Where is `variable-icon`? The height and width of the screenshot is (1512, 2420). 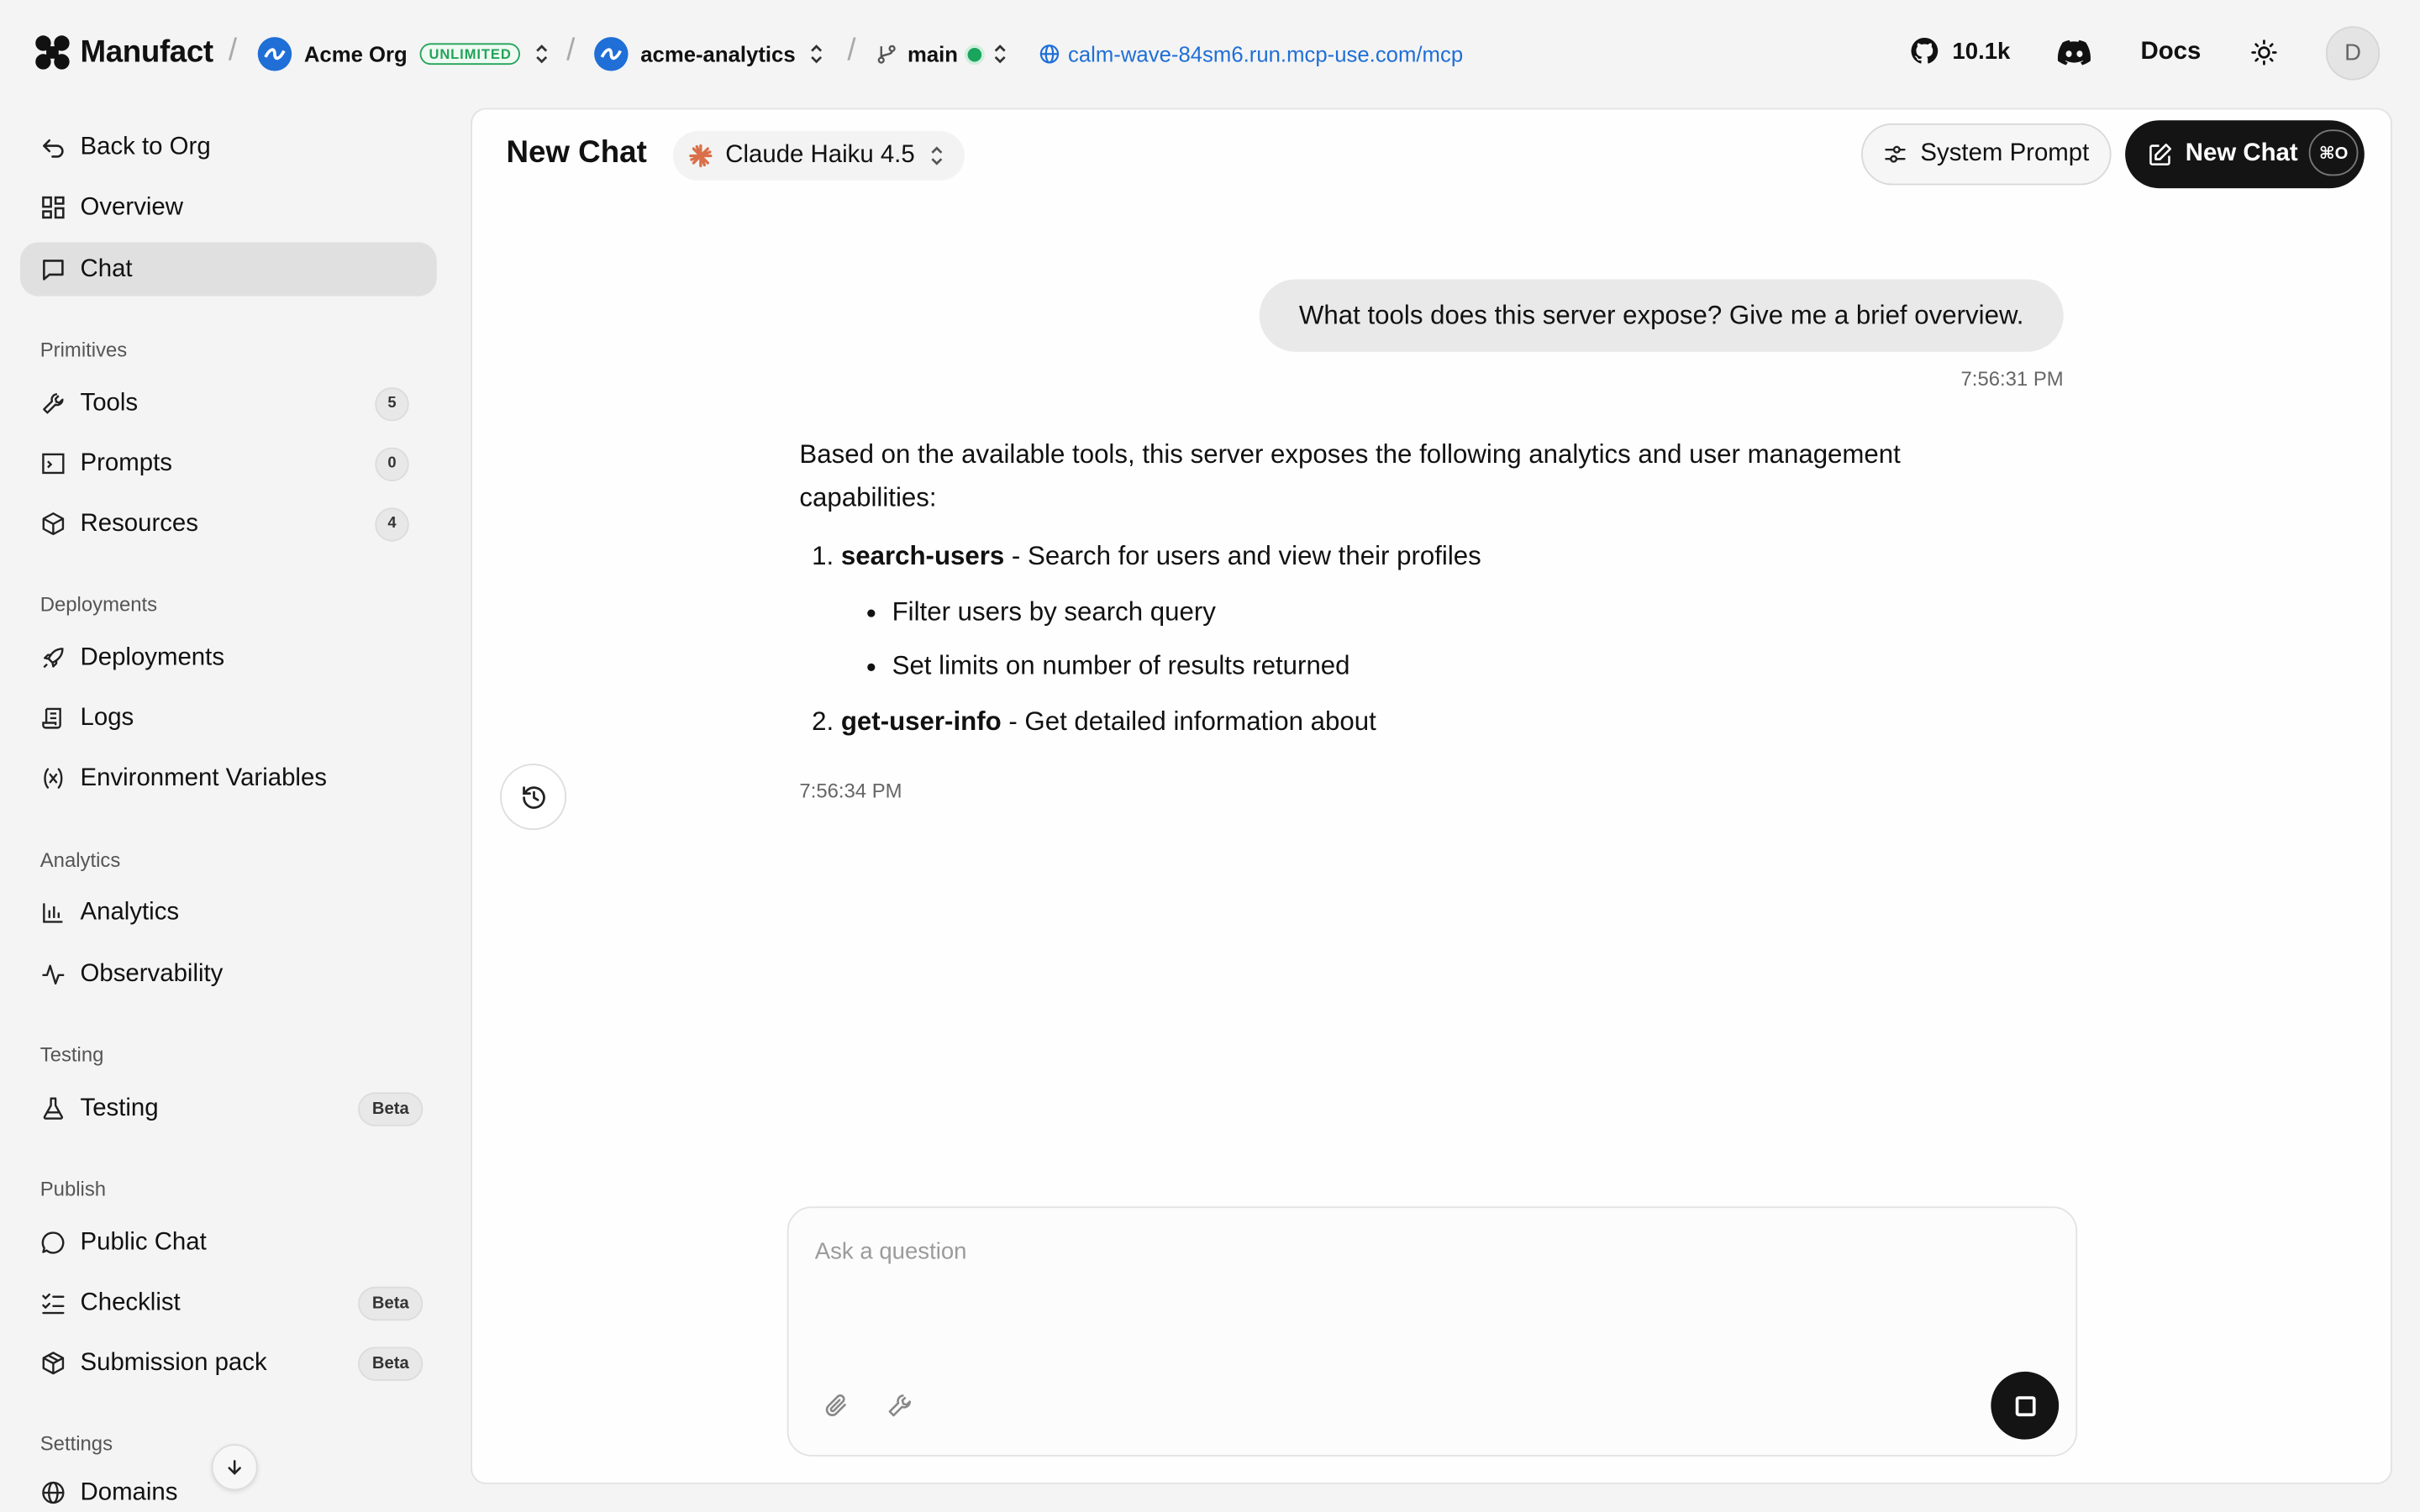 variable-icon is located at coordinates (53, 778).